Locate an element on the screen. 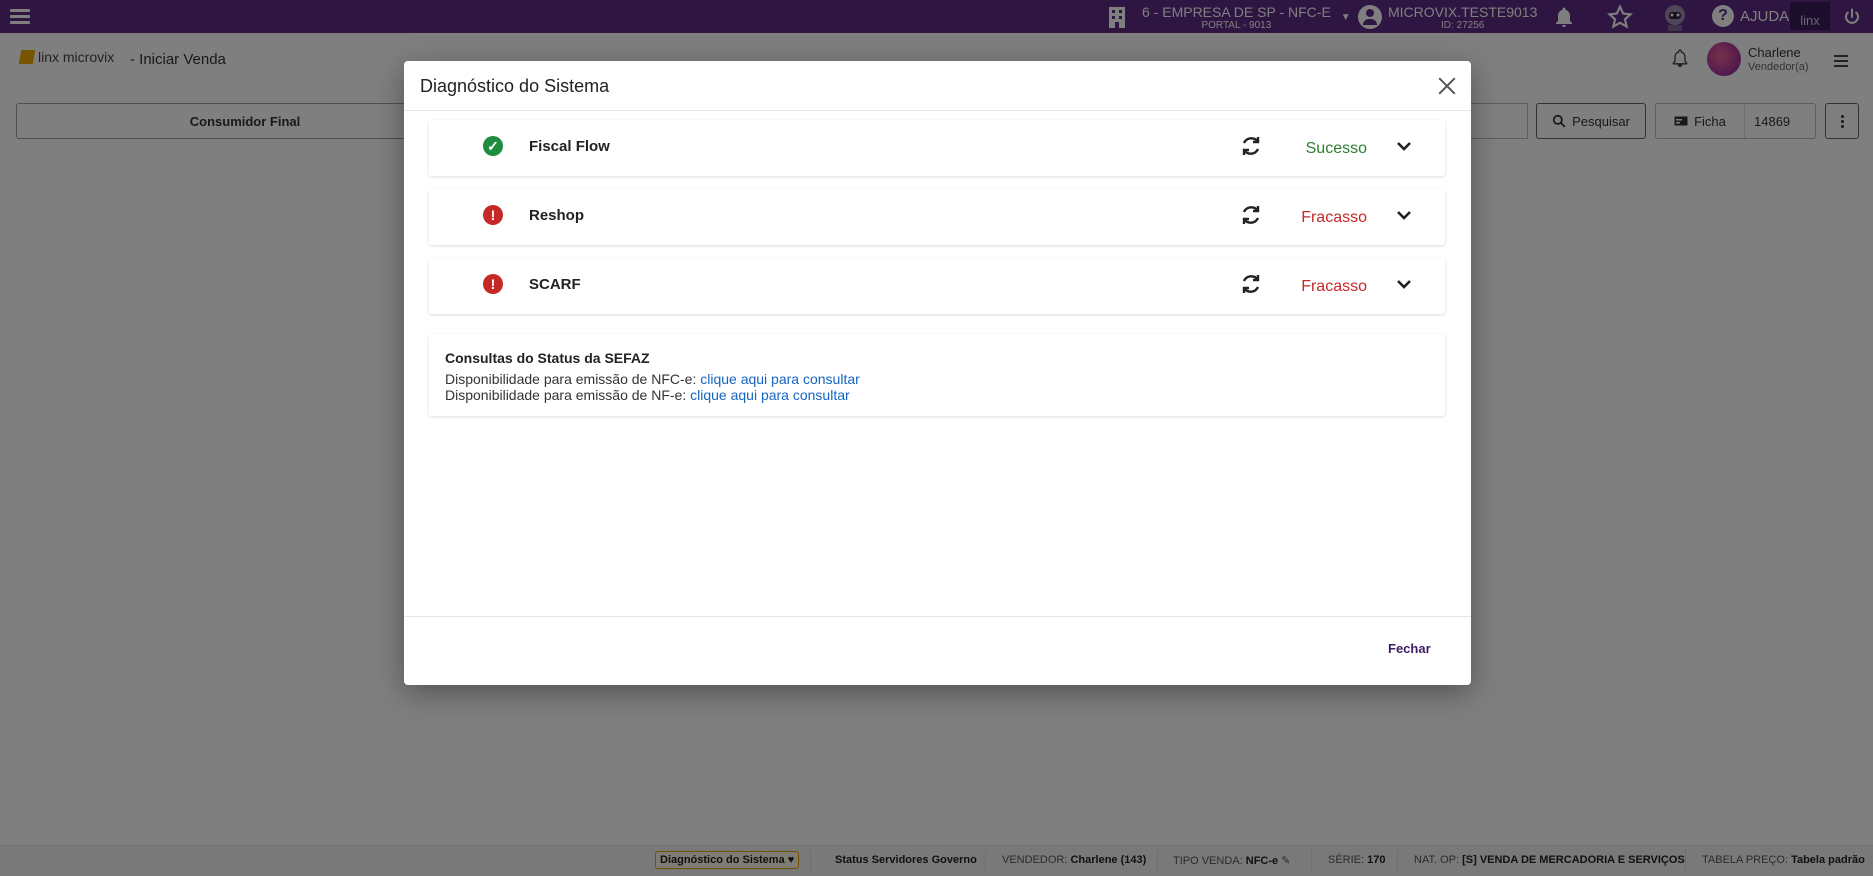 This screenshot has width=1873, height=876. success-check-icon: ✓ is located at coordinates (493, 146).